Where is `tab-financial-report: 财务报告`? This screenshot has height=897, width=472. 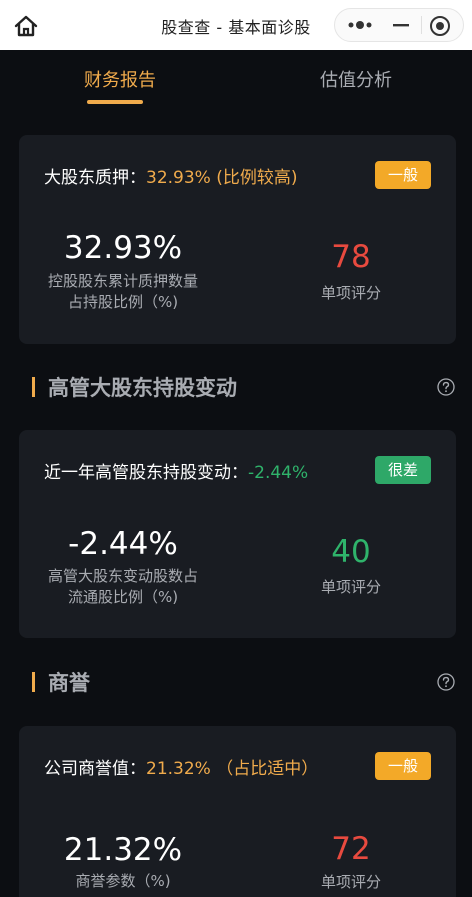
tab-financial-report: 财务报告 is located at coordinates (120, 79).